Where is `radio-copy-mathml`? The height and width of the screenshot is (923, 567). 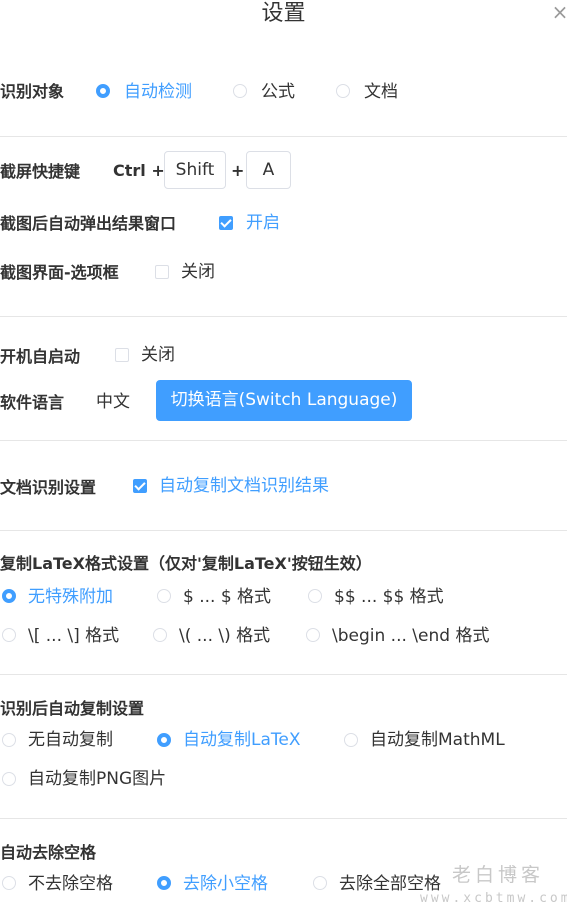 radio-copy-mathml is located at coordinates (351, 740).